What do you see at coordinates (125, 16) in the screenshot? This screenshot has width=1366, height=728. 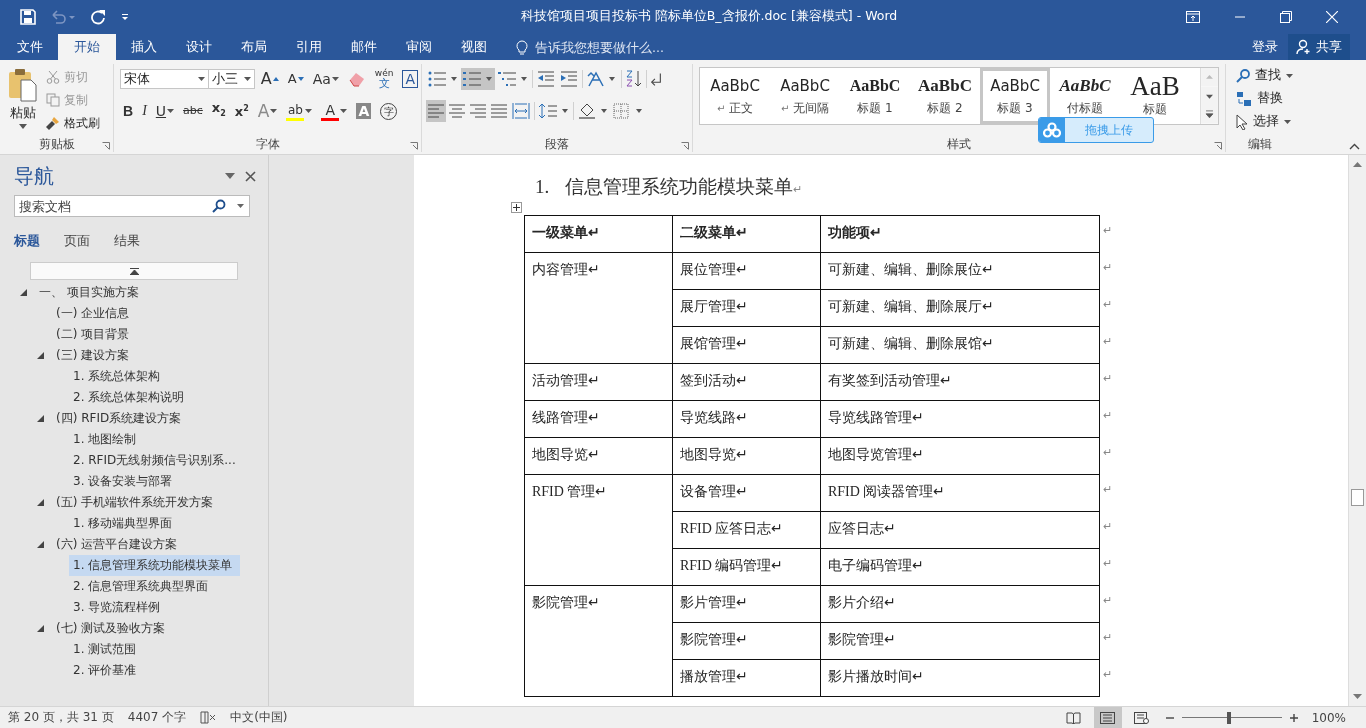 I see `customize-caret-icon` at bounding box center [125, 16].